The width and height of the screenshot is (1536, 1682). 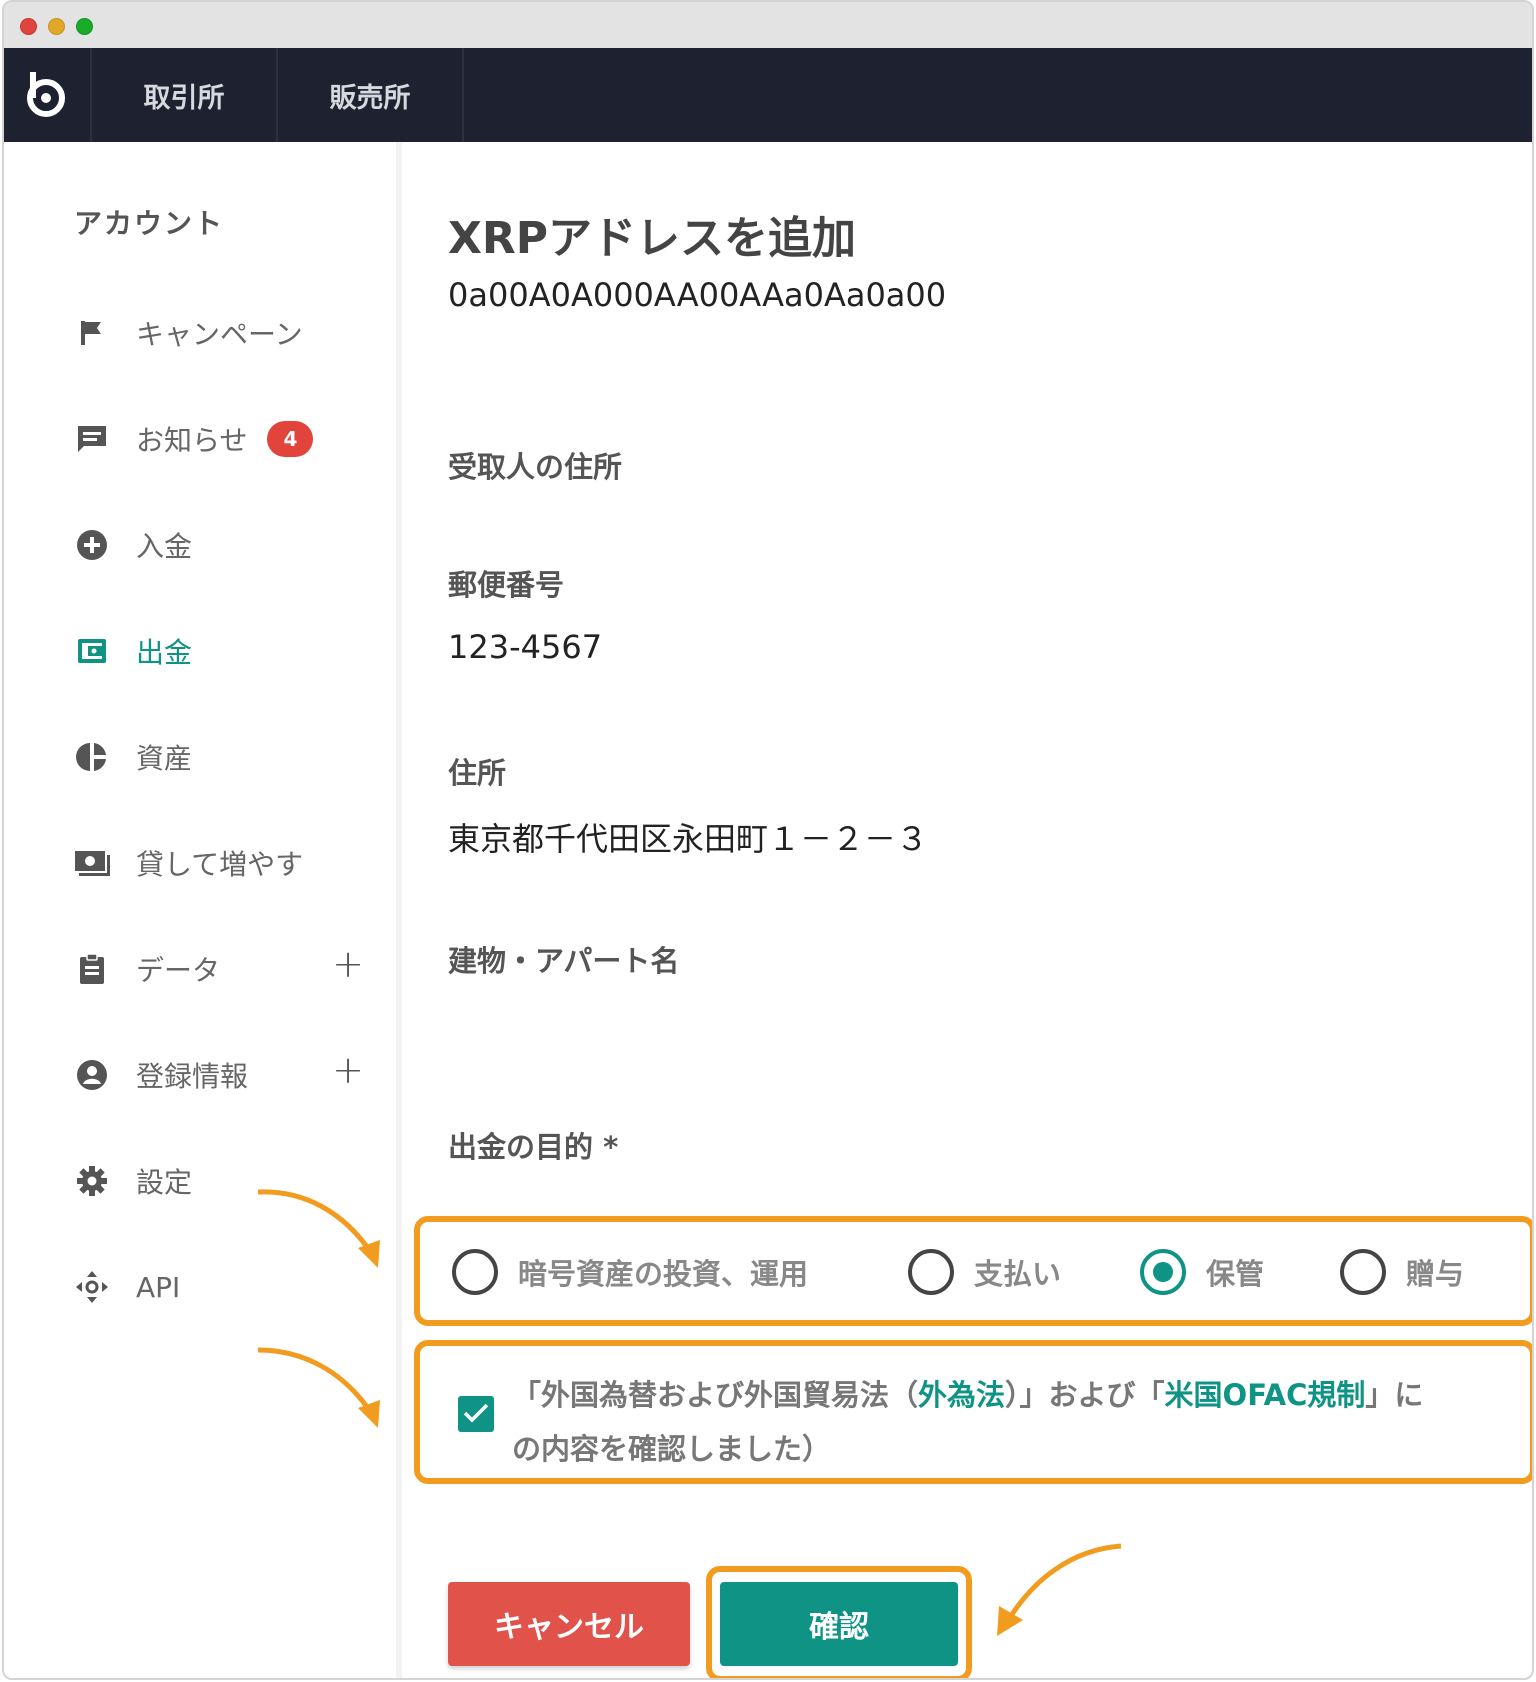 I want to click on page-title: XRPアドレスを追加, so click(x=652, y=238).